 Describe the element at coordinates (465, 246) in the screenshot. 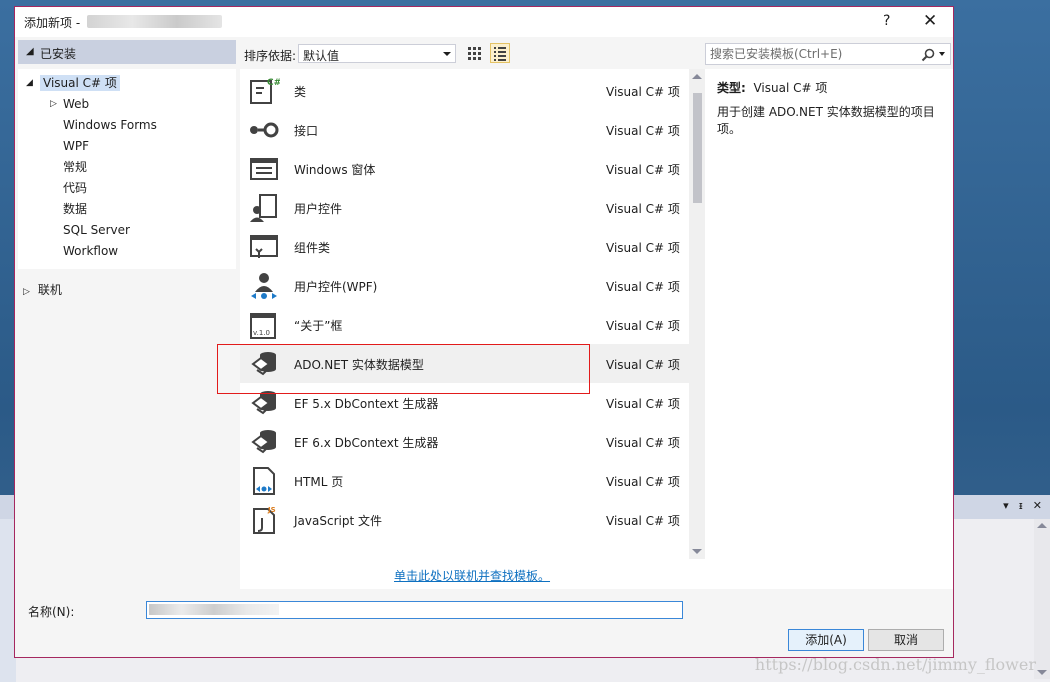

I see `template-row: 组件类 Visual C# 项` at that location.